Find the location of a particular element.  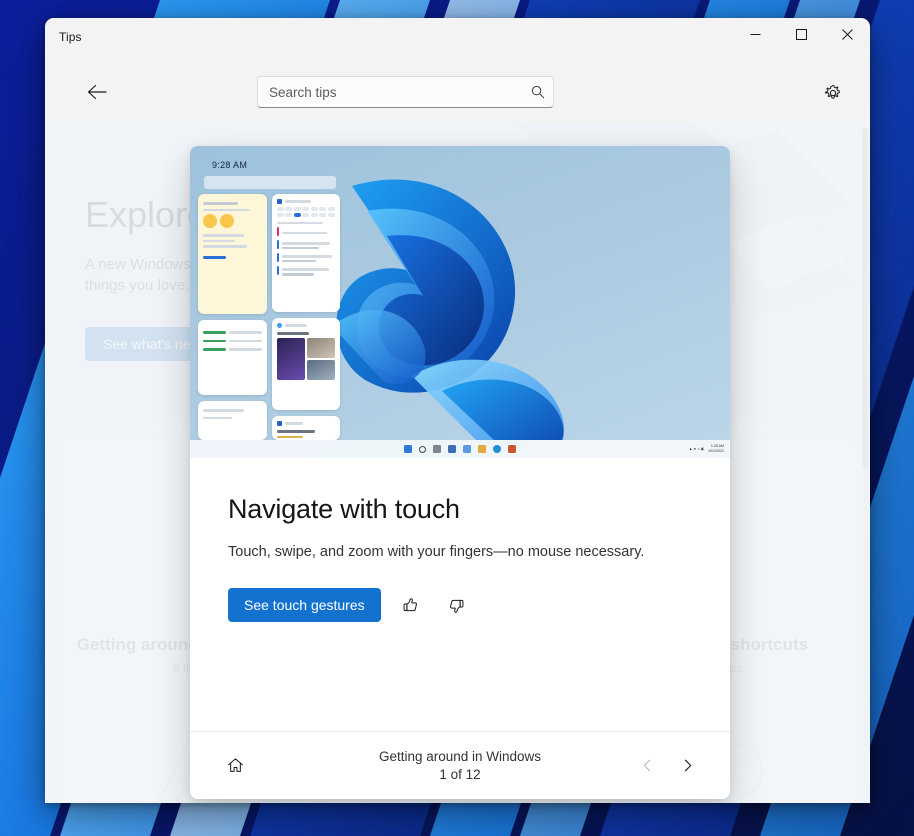

chevron-right-icon is located at coordinates (687, 765).